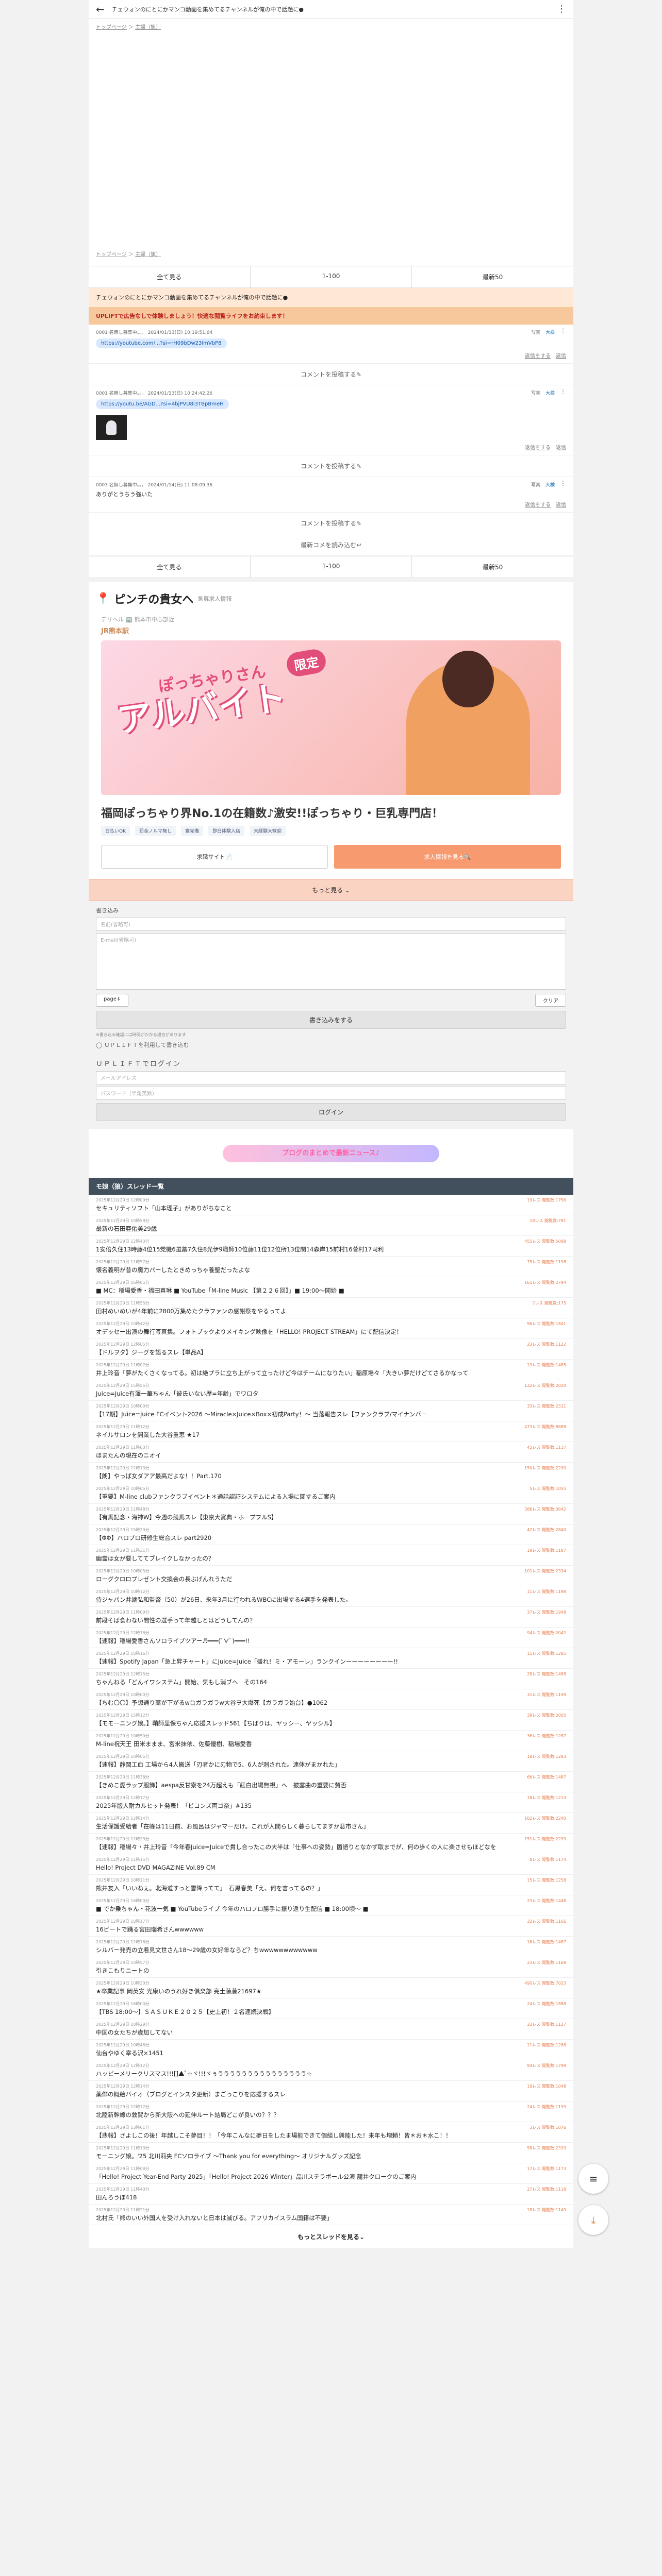 The width and height of the screenshot is (662, 2576). I want to click on thread-title: 仙台やゆく宰る沢×1451, so click(331, 2053).